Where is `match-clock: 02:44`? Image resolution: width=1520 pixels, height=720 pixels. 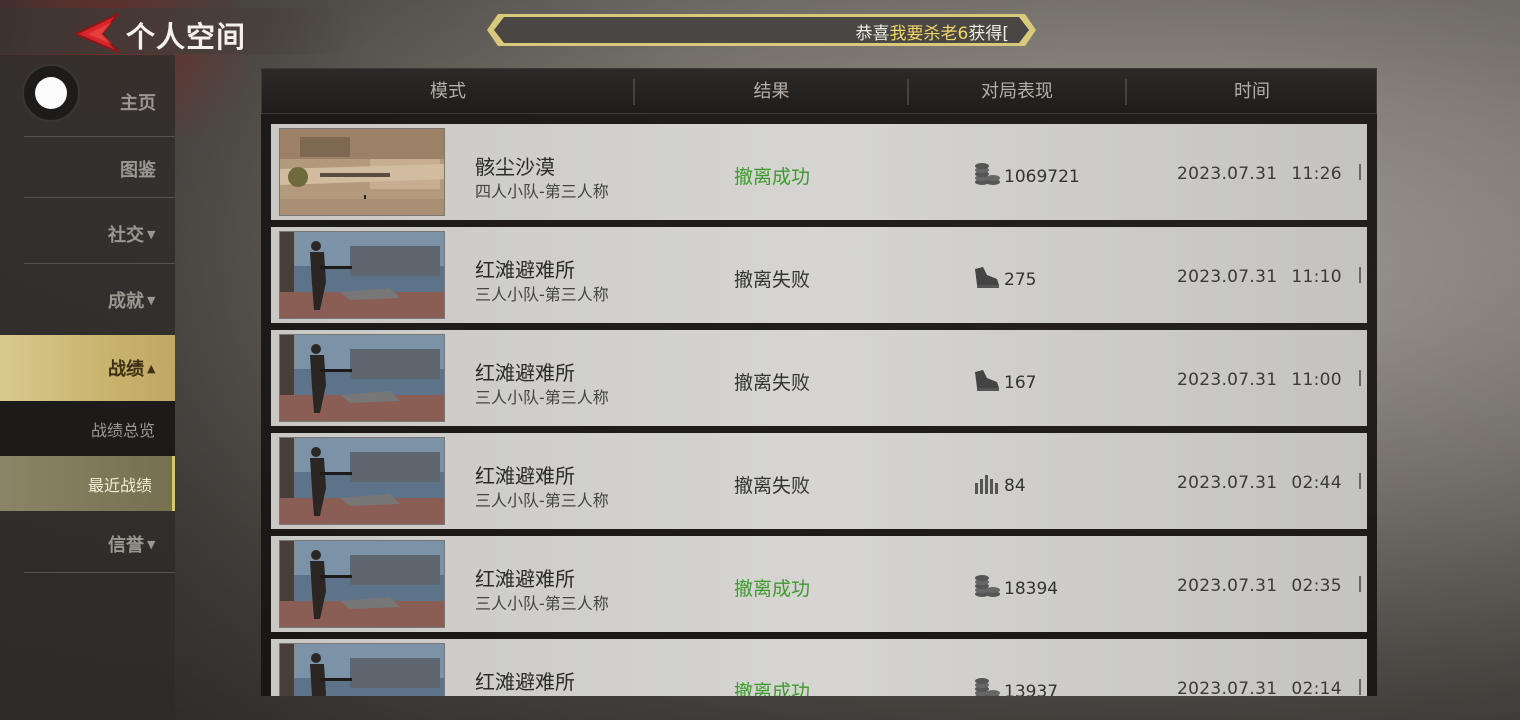 match-clock: 02:44 is located at coordinates (1316, 483).